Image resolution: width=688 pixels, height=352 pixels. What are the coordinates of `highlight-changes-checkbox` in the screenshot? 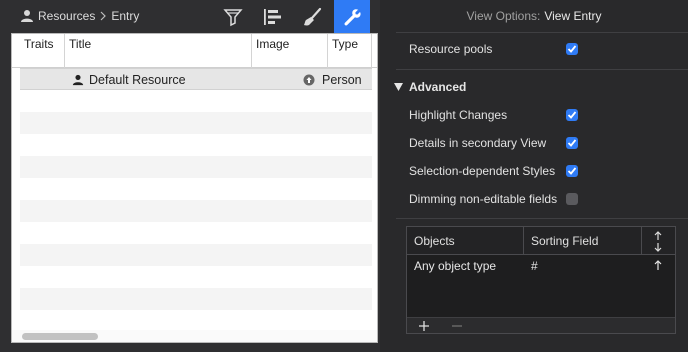 It's located at (572, 115).